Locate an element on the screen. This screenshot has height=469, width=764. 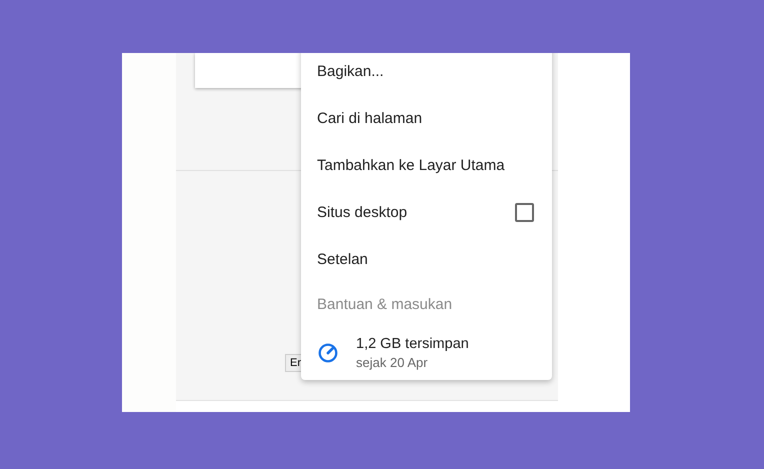
storage-amount: 1,2 GB tersimpan is located at coordinates (412, 344).